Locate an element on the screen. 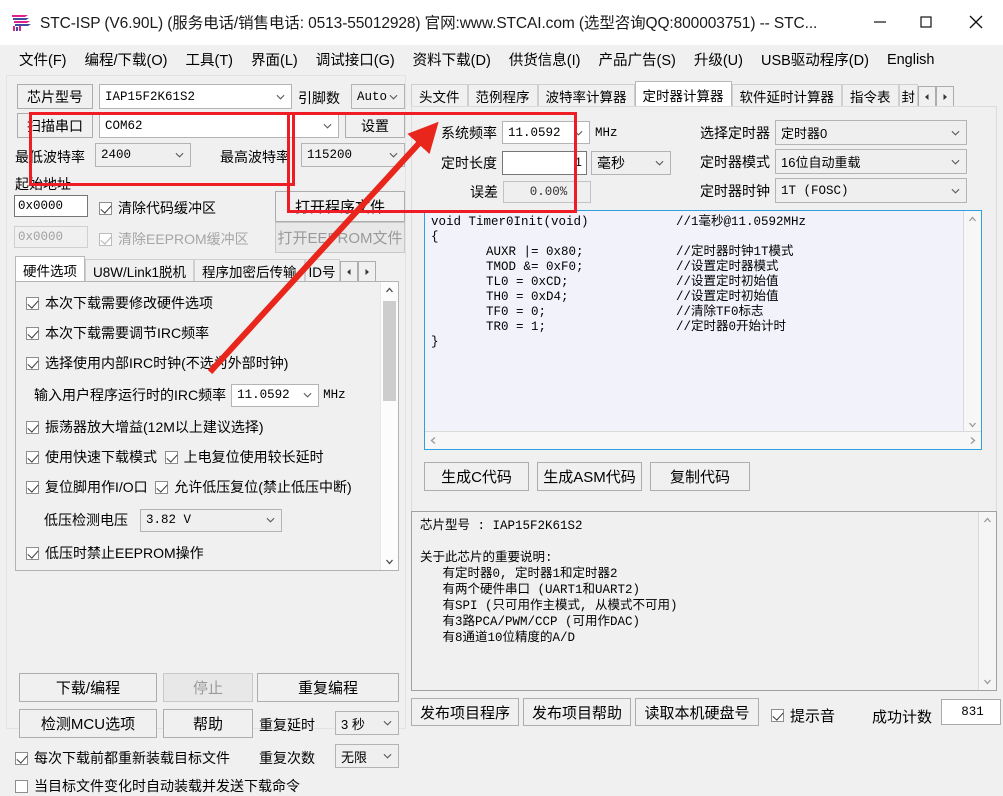 The height and width of the screenshot is (796, 1003). options-scrollbar is located at coordinates (389, 426).